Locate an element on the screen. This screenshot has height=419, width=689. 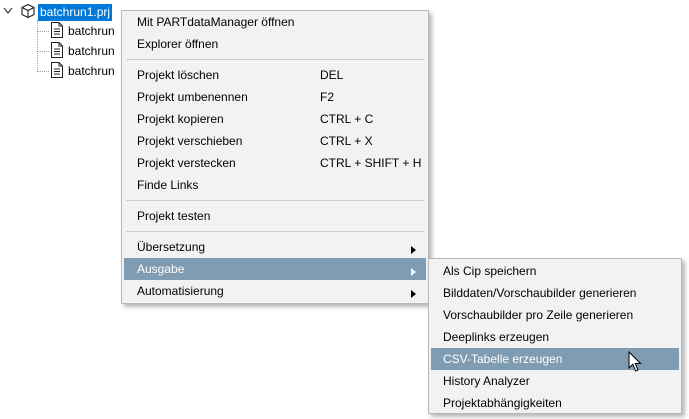
menu-item-shortcut: F2 is located at coordinates (327, 97).